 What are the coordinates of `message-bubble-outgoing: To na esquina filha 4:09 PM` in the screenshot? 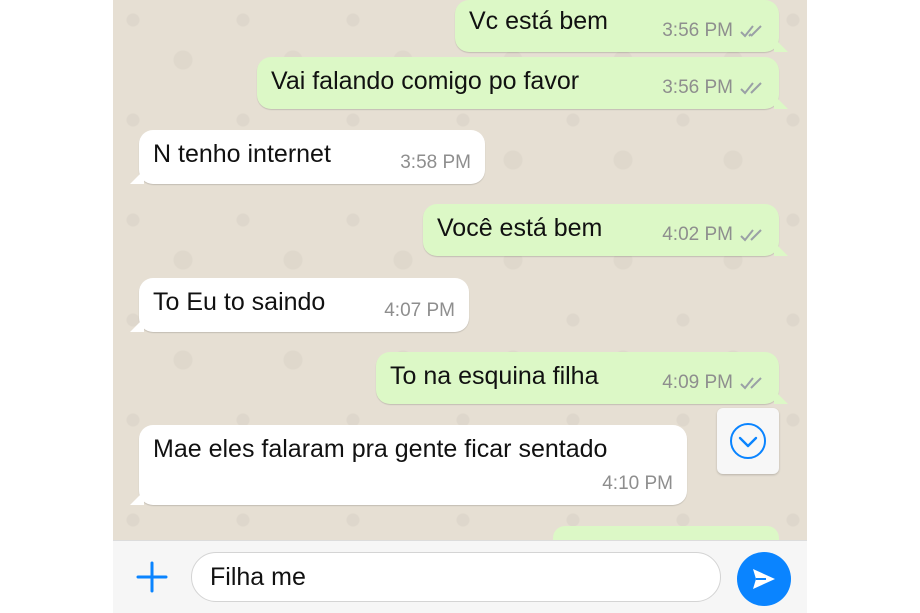 It's located at (582, 378).